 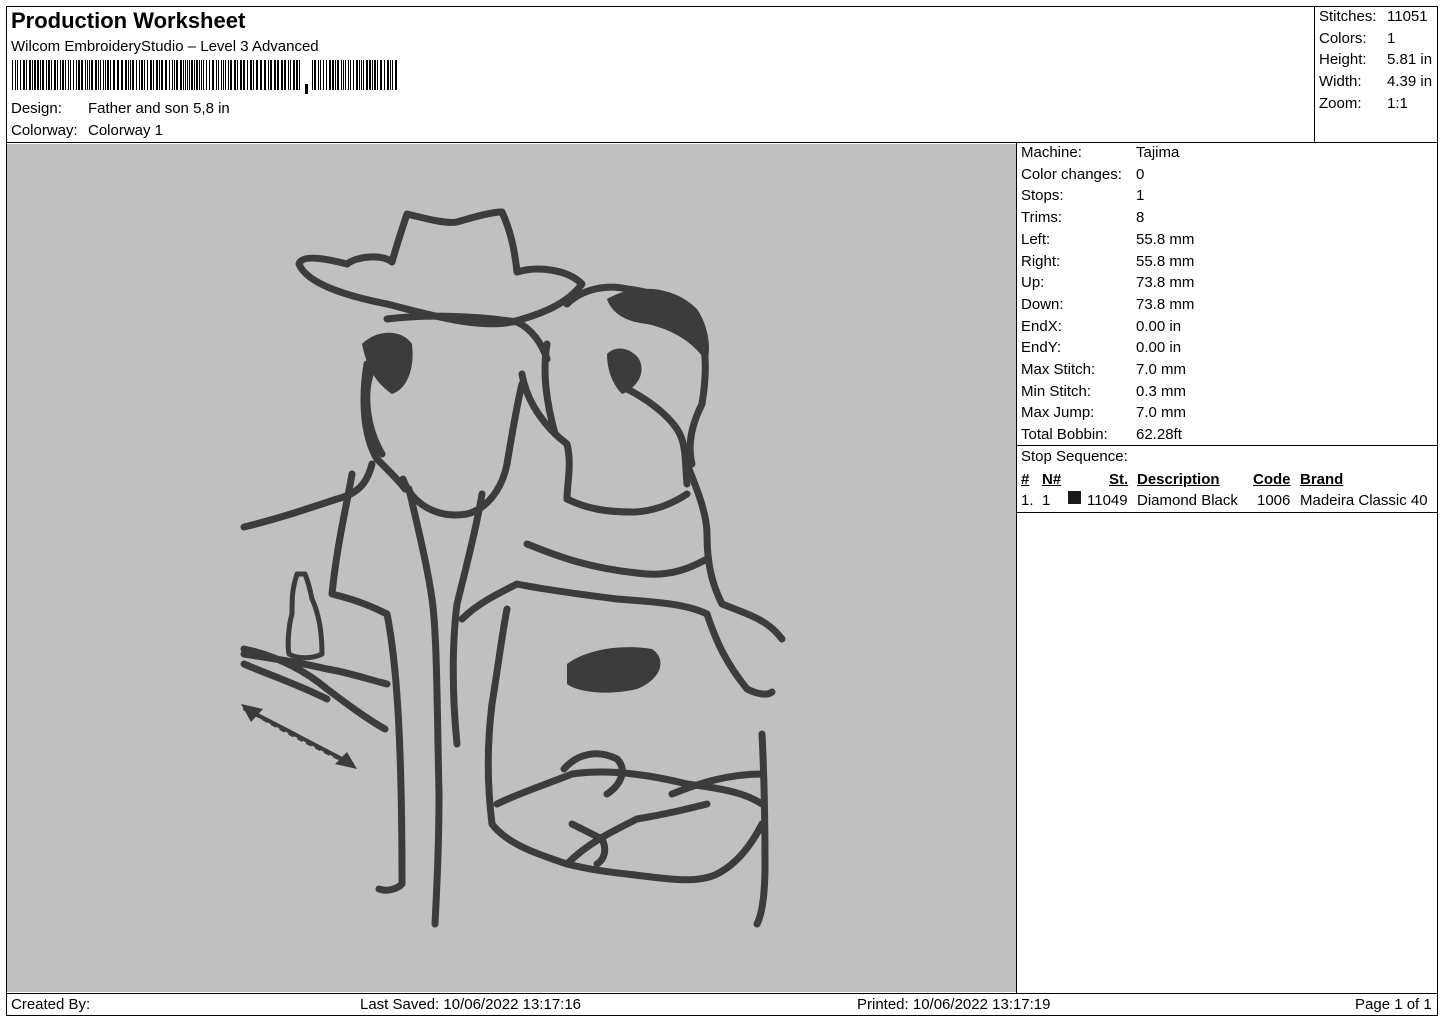 I want to click on header-divider, so click(x=722, y=142).